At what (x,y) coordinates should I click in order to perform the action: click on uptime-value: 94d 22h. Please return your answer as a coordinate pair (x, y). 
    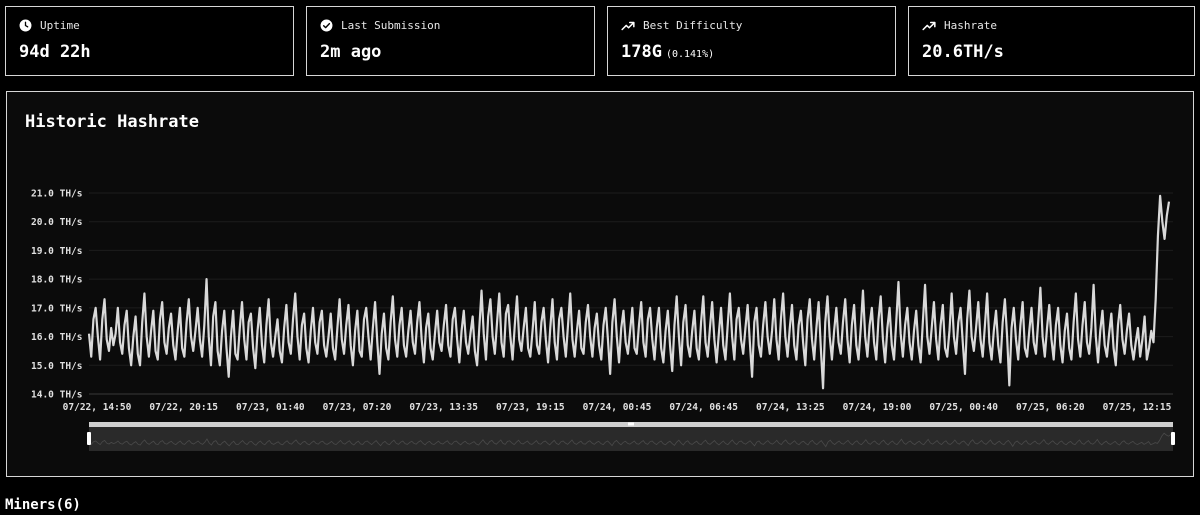
    Looking at the image, I should click on (55, 52).